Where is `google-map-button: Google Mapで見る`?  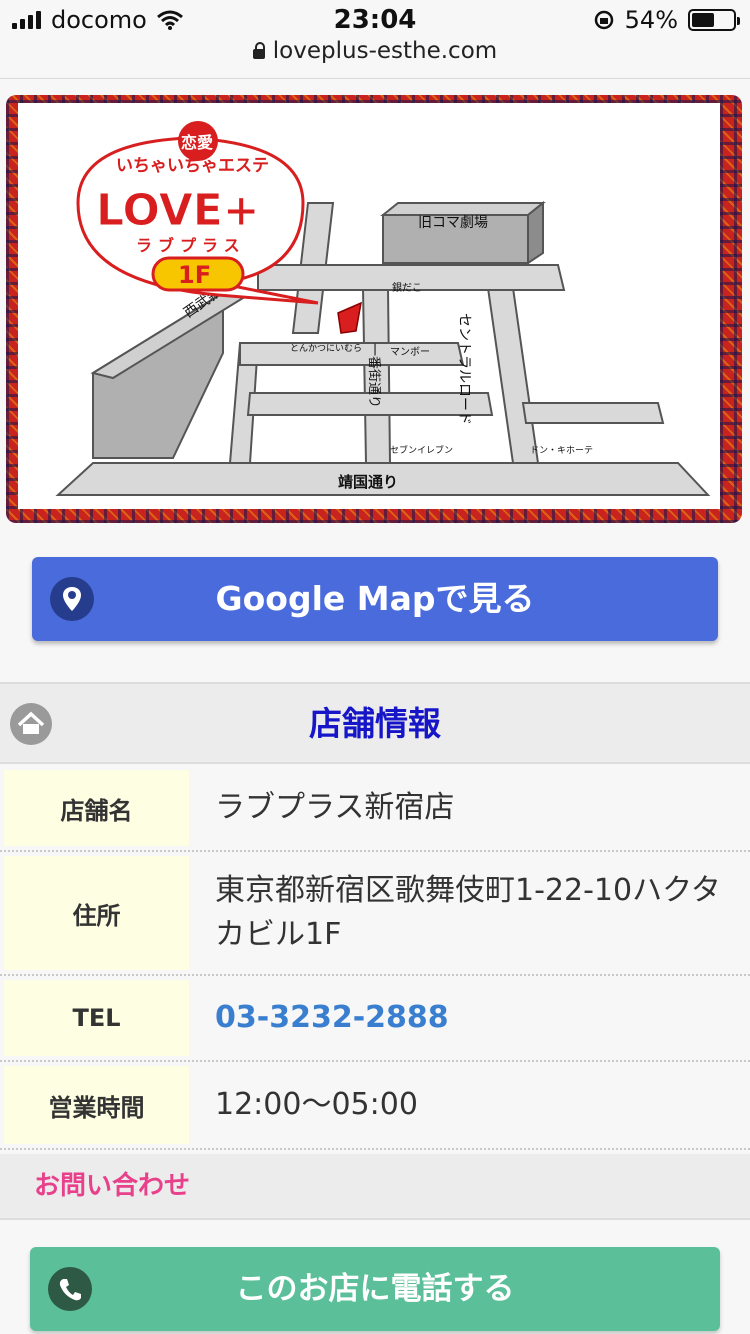
google-map-button: Google Mapで見る is located at coordinates (375, 599).